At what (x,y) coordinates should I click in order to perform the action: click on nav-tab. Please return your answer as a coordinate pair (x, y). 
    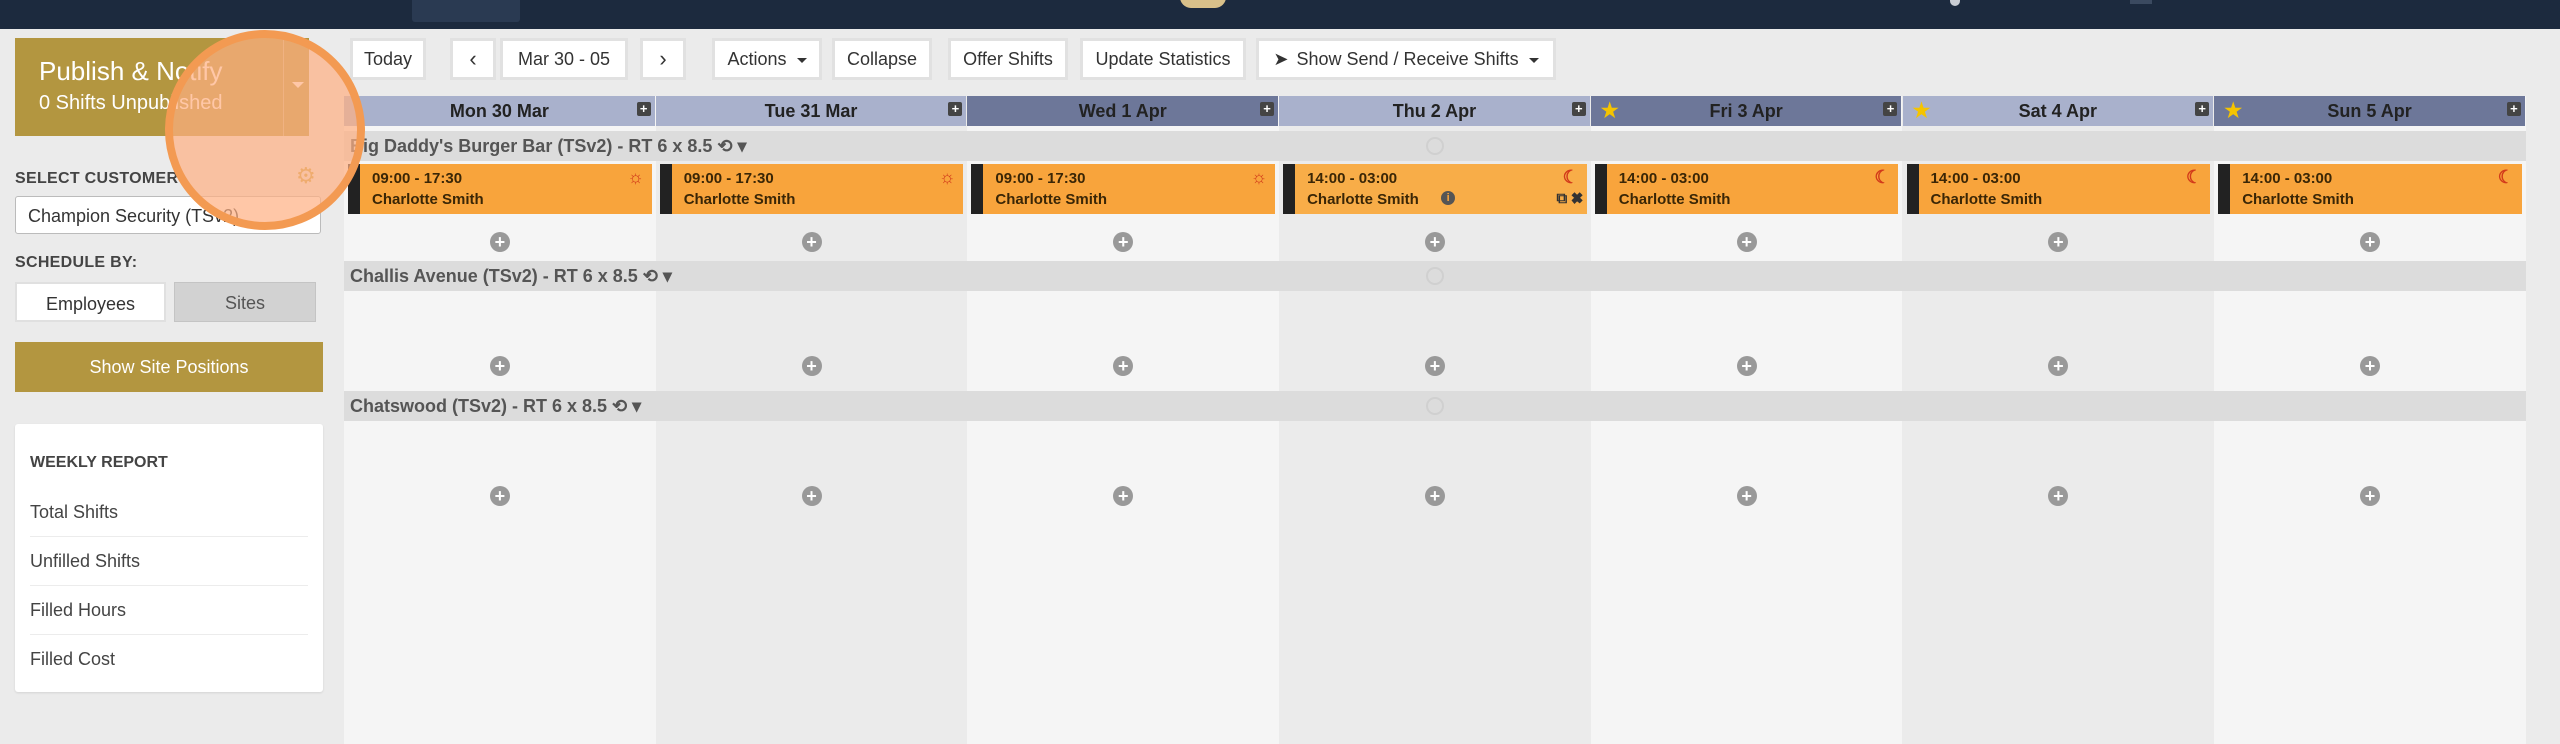
    Looking at the image, I should click on (466, 11).